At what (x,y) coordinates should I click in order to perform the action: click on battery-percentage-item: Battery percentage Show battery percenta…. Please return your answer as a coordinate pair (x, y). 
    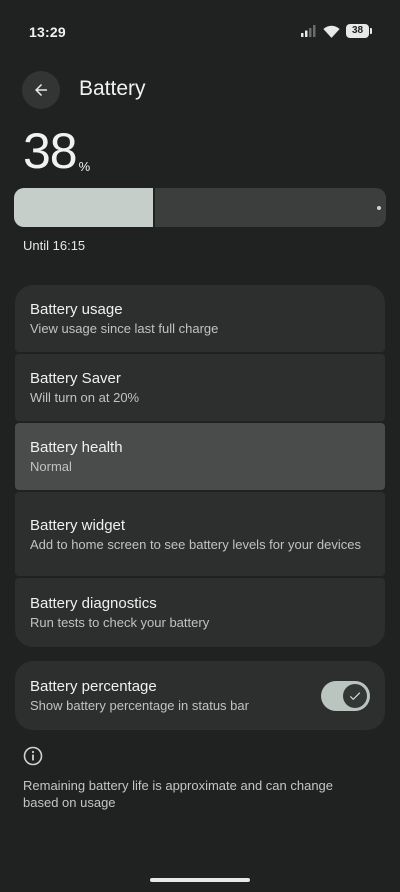
    Looking at the image, I should click on (200, 695).